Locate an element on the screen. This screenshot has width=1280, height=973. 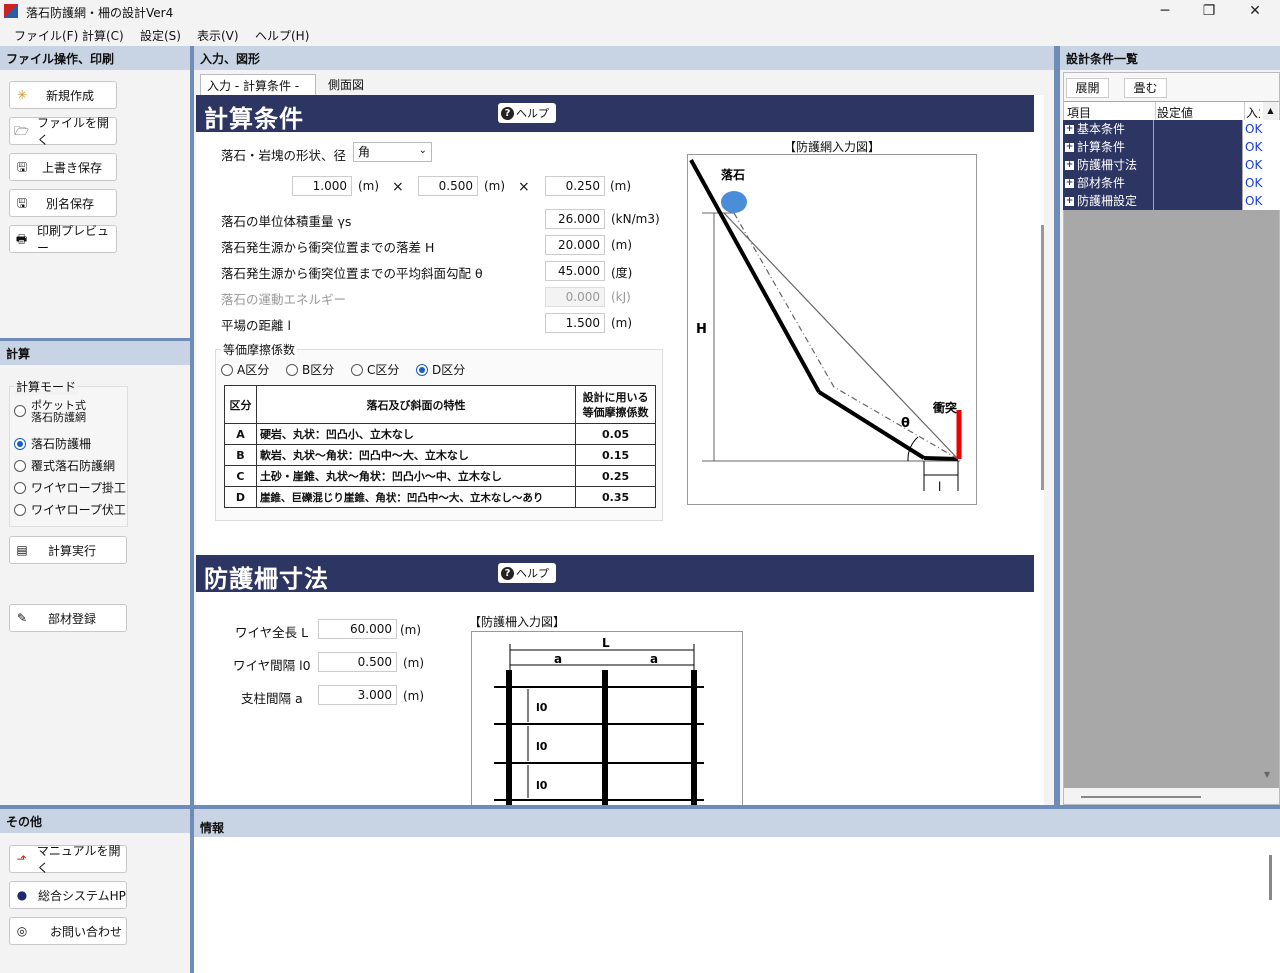
col-coefficient: 設計に用いる 等価摩擦係数 is located at coordinates (615, 404).